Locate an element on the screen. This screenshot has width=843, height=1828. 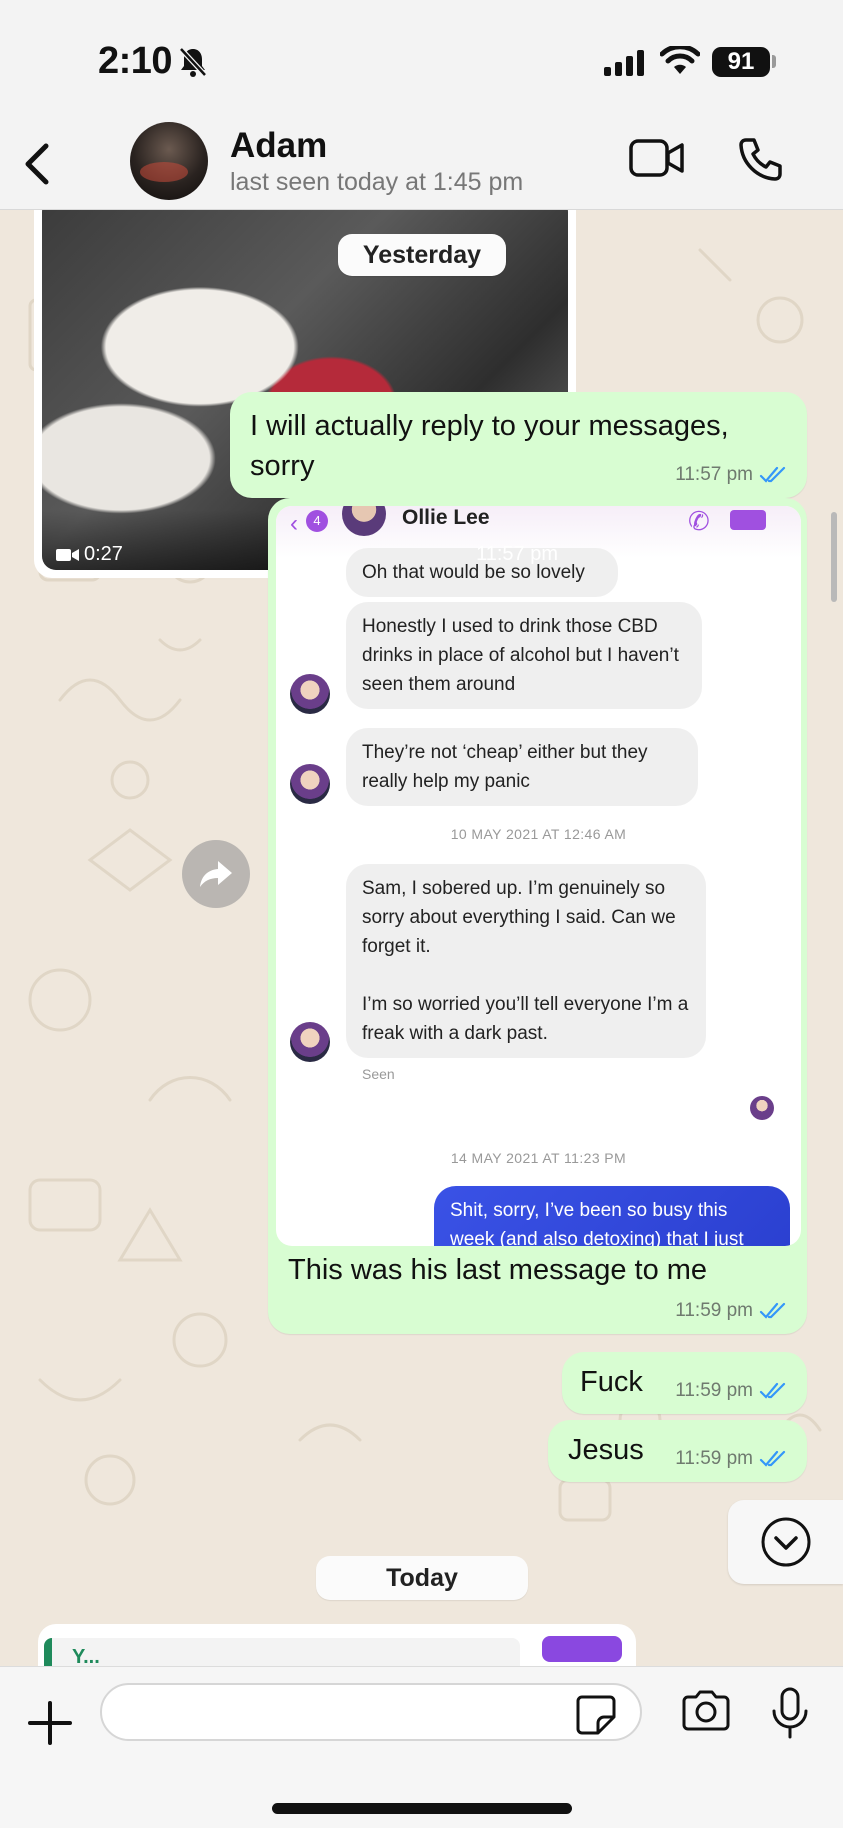
signal-icon is located at coordinates (624, 63).